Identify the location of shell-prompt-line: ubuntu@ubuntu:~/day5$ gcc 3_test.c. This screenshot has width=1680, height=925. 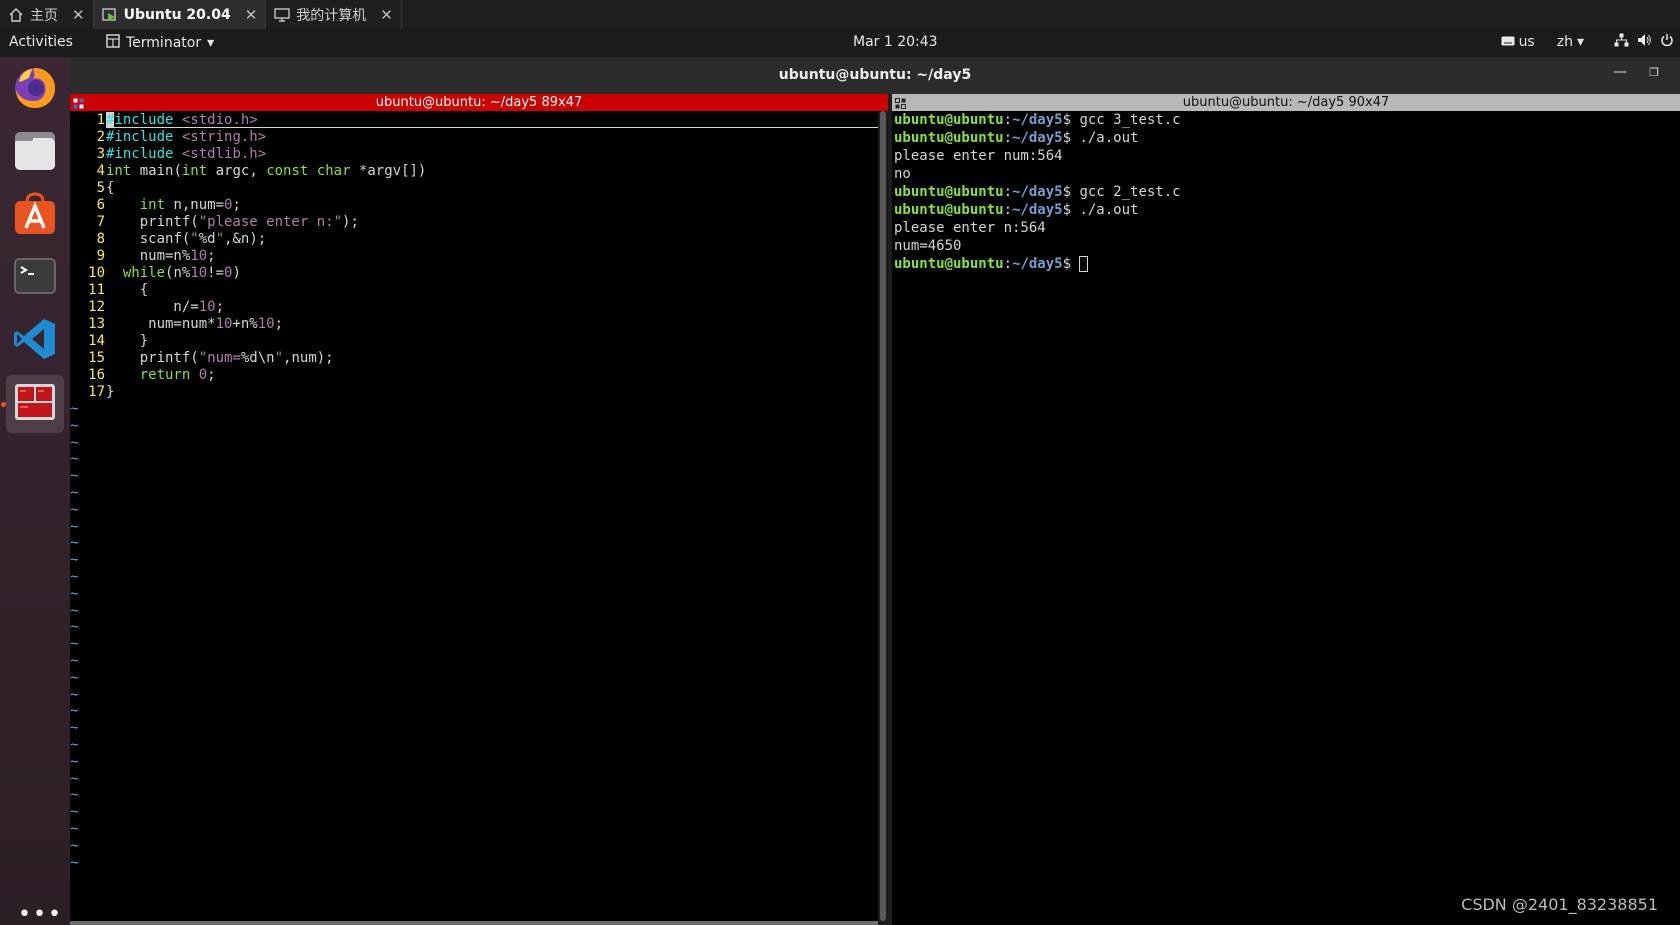
(1287, 120).